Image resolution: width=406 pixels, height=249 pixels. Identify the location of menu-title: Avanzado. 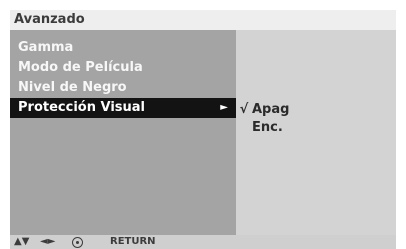
(203, 20).